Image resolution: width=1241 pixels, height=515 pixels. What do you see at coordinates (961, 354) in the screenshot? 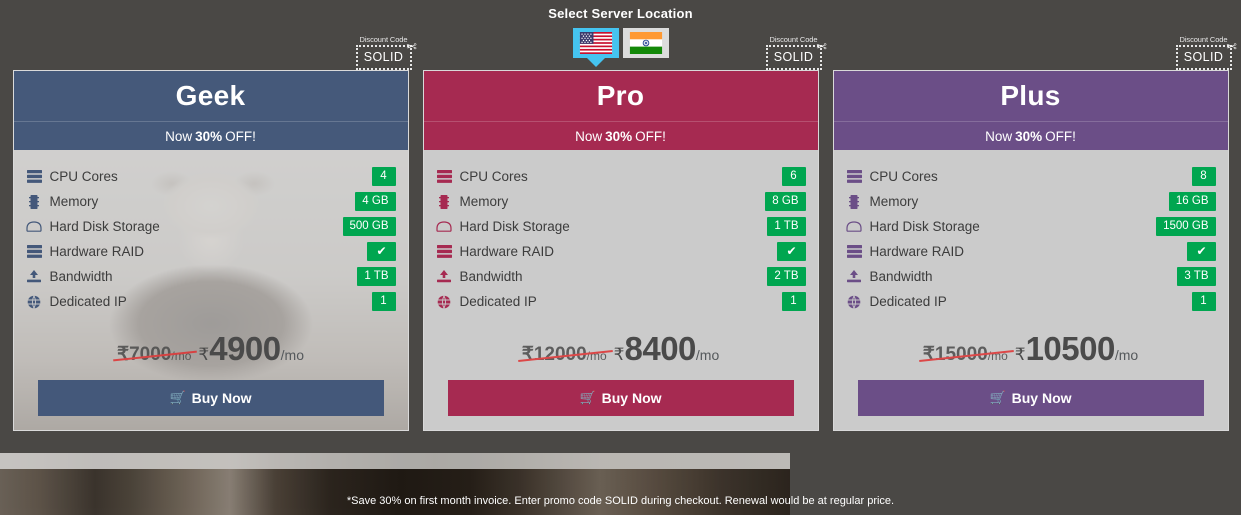
I see `old-price-amount: 15000` at bounding box center [961, 354].